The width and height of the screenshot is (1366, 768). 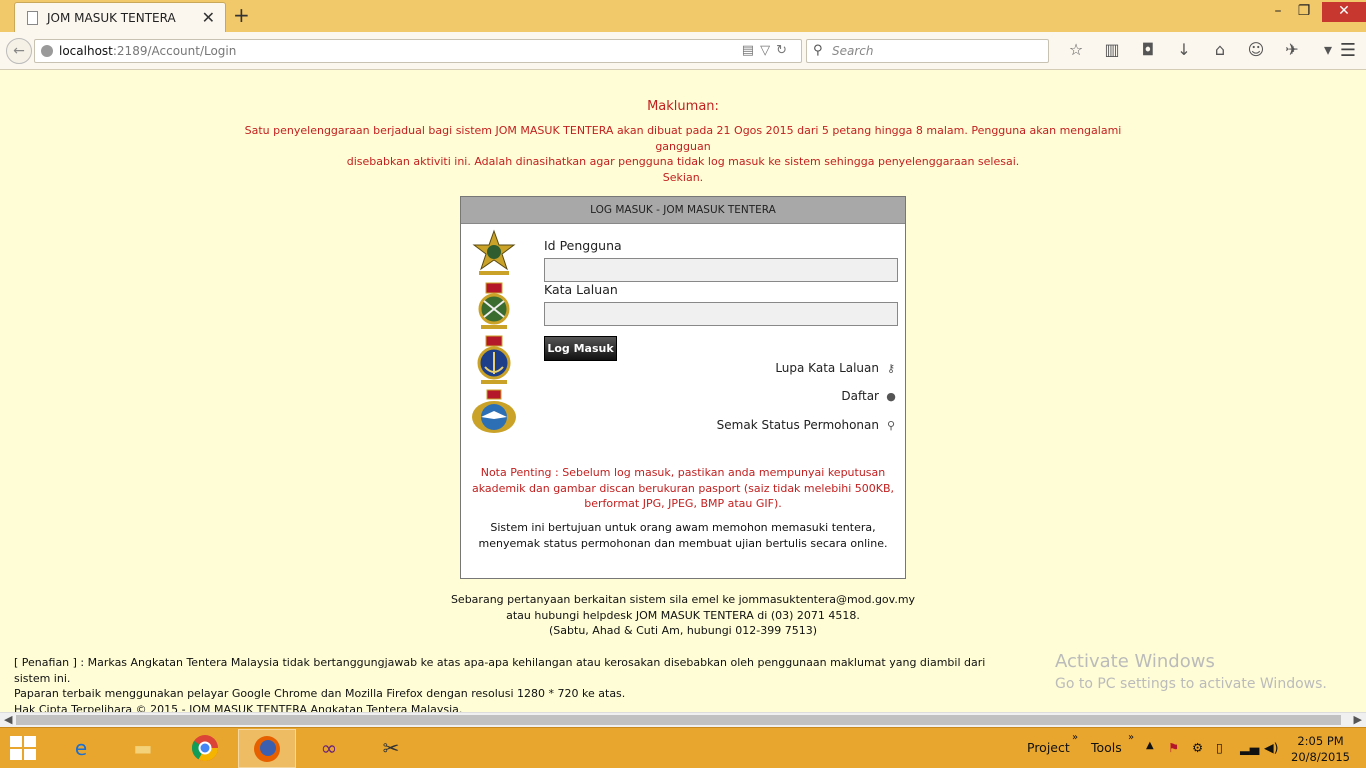 What do you see at coordinates (1076, 49) in the screenshot?
I see `bookmark-star-icon: ☆` at bounding box center [1076, 49].